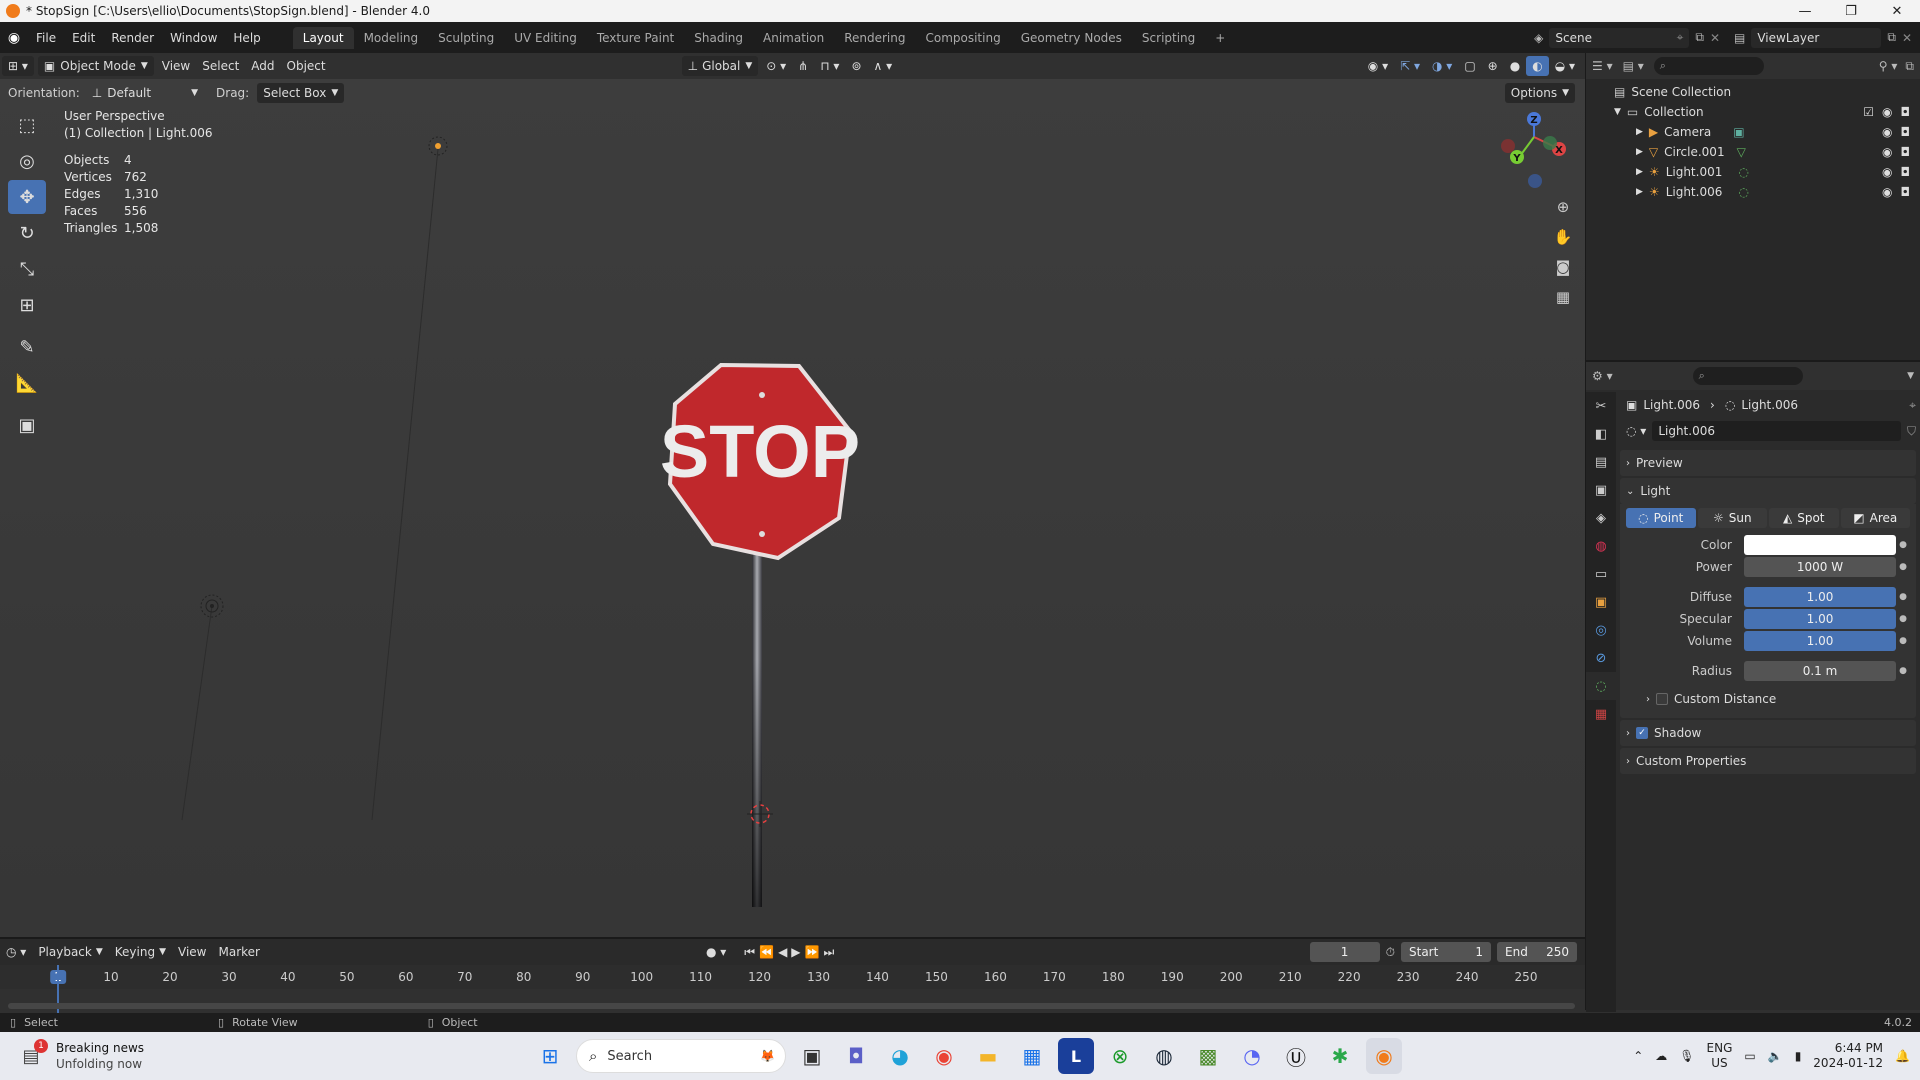 Image resolution: width=1920 pixels, height=1080 pixels. What do you see at coordinates (1071, 38) in the screenshot?
I see `tab-geometry-nodes: Geometry Nodes` at bounding box center [1071, 38].